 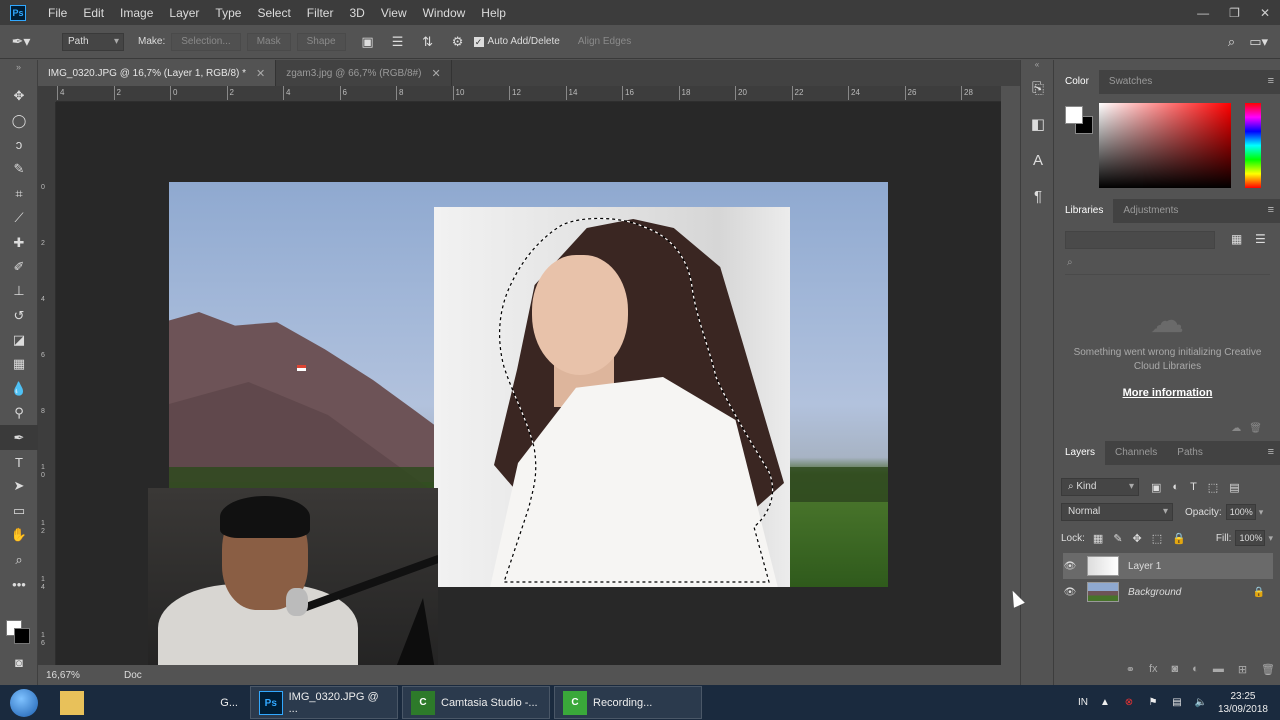 I want to click on menu-3d: 3D, so click(x=356, y=13).